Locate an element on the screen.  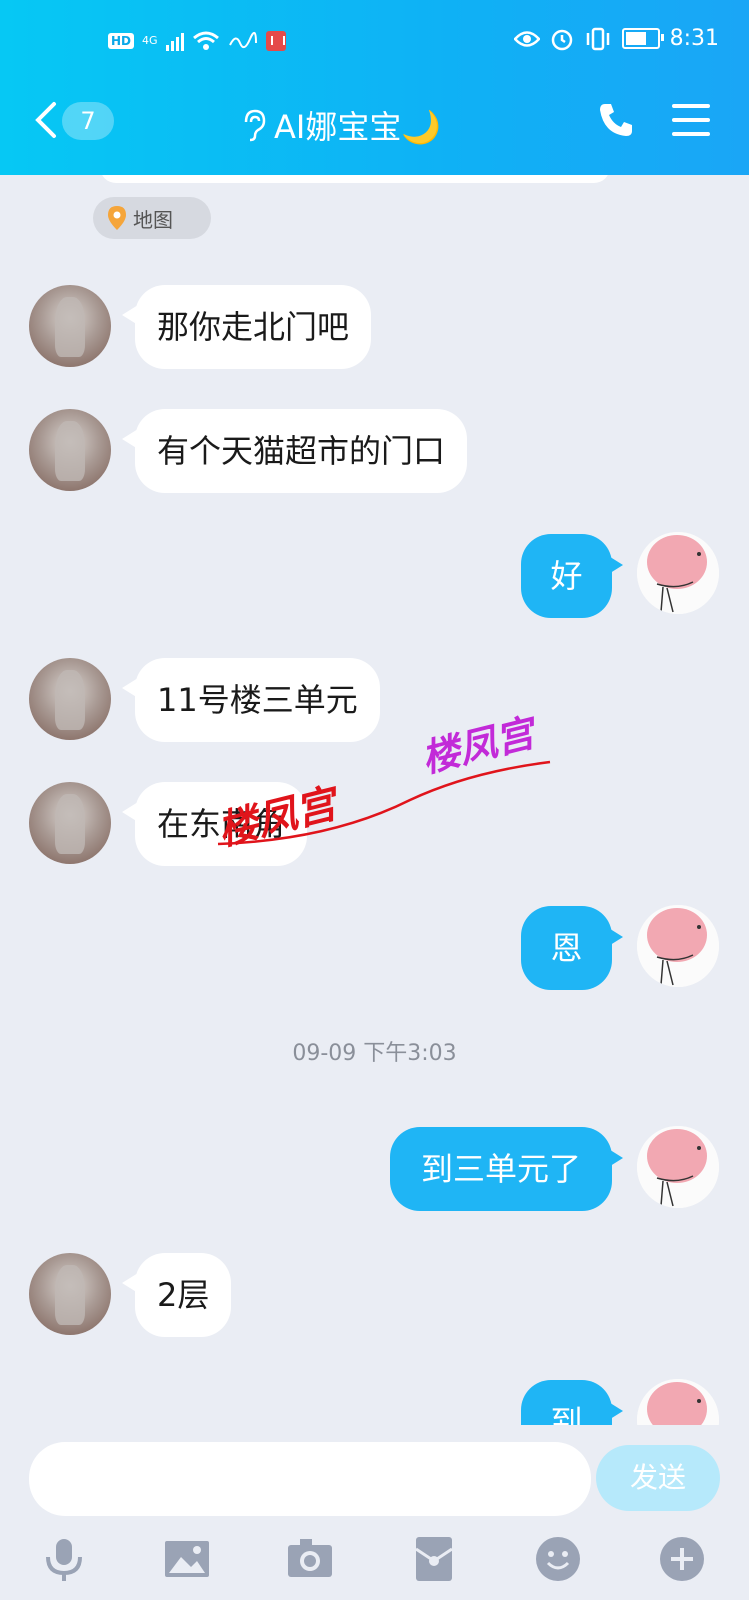
back-chevron-icon is located at coordinates (47, 120).